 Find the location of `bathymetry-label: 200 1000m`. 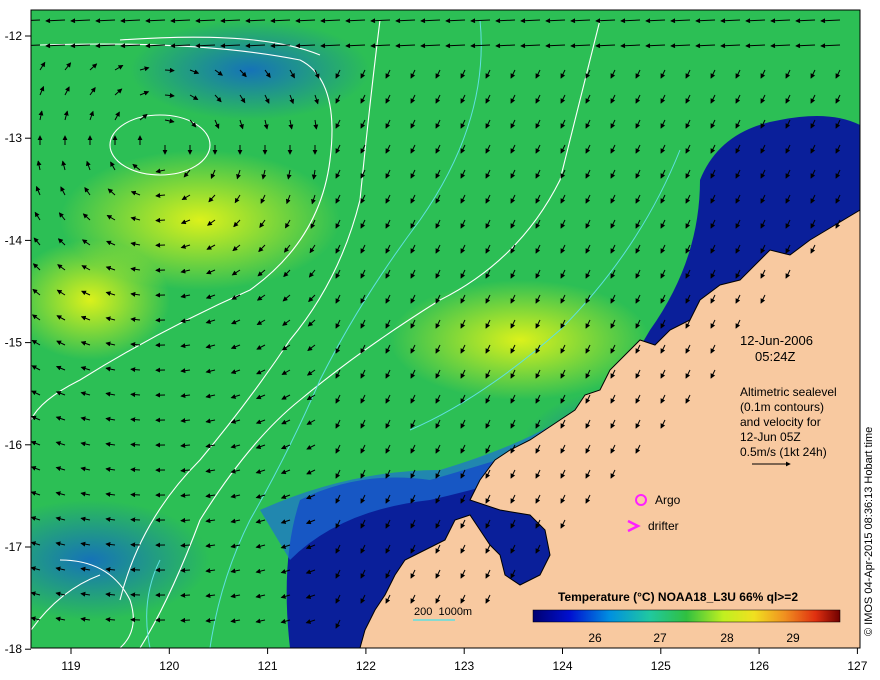

bathymetry-label: 200 1000m is located at coordinates (443, 612).